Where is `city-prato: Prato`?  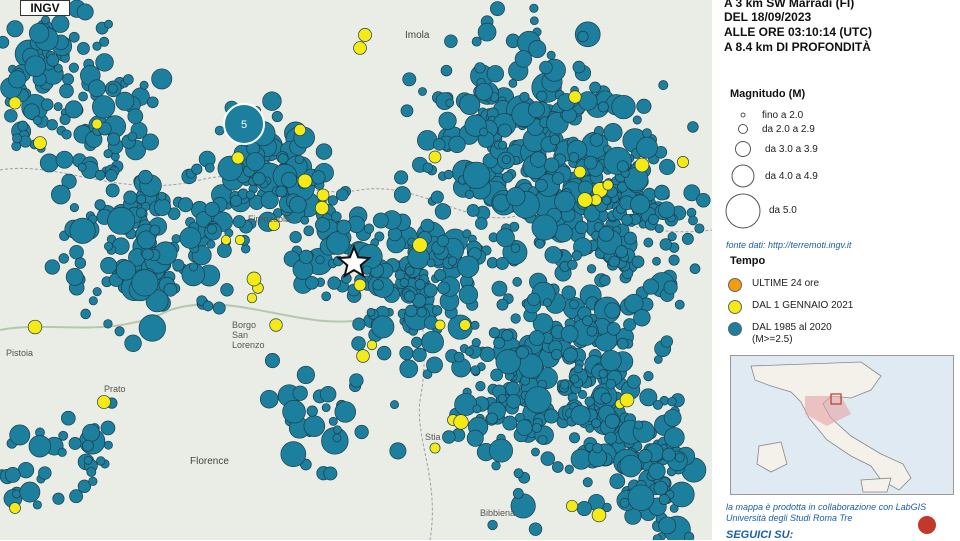 city-prato: Prato is located at coordinates (115, 389).